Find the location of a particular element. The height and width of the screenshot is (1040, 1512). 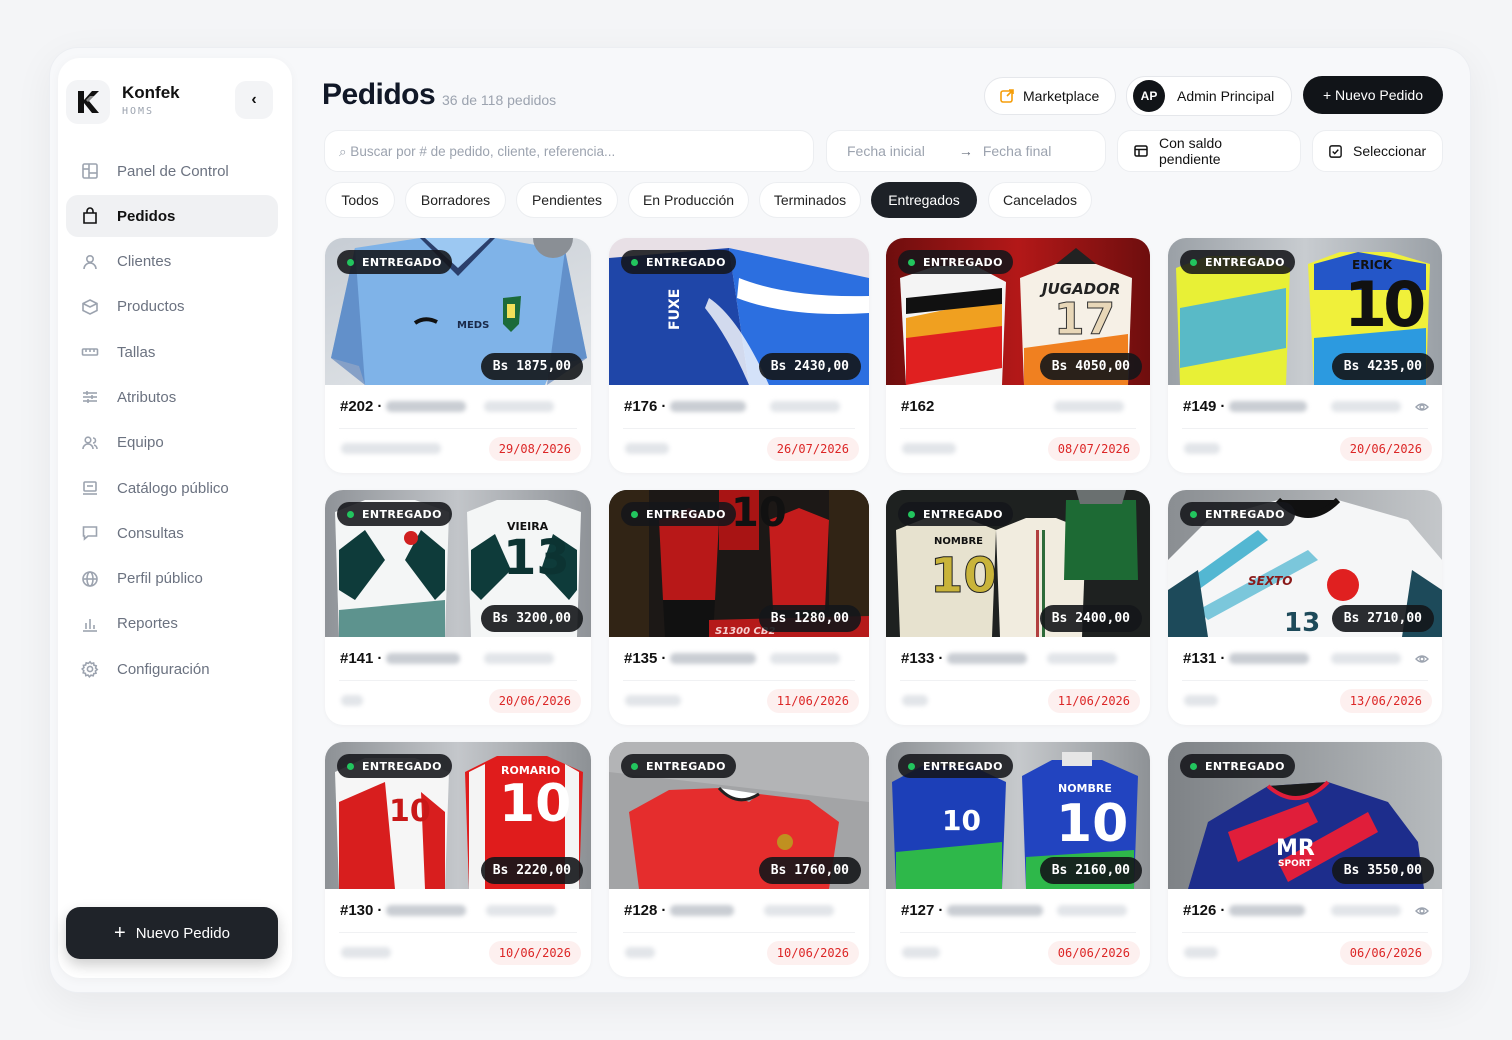

external-link-icon is located at coordinates (1007, 96).